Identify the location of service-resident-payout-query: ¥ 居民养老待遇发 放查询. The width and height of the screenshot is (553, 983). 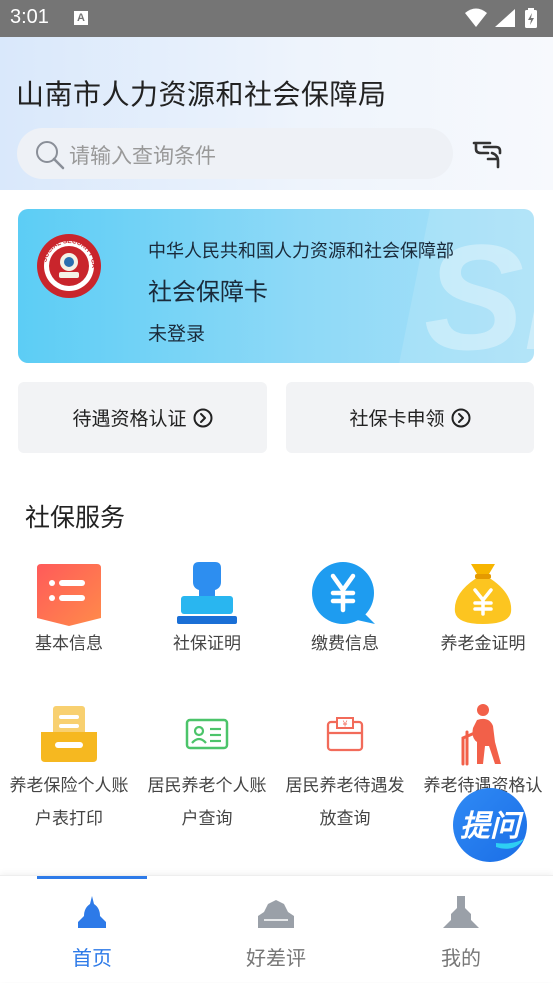
(345, 769).